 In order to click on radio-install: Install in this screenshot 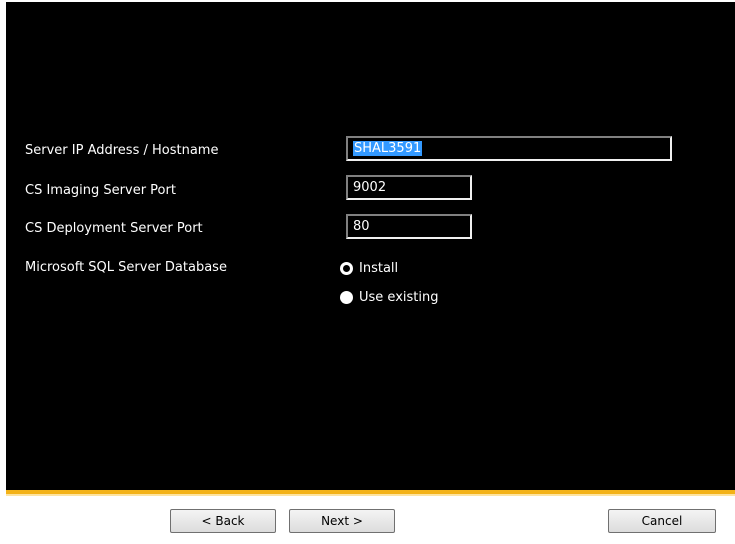, I will do `click(369, 268)`.